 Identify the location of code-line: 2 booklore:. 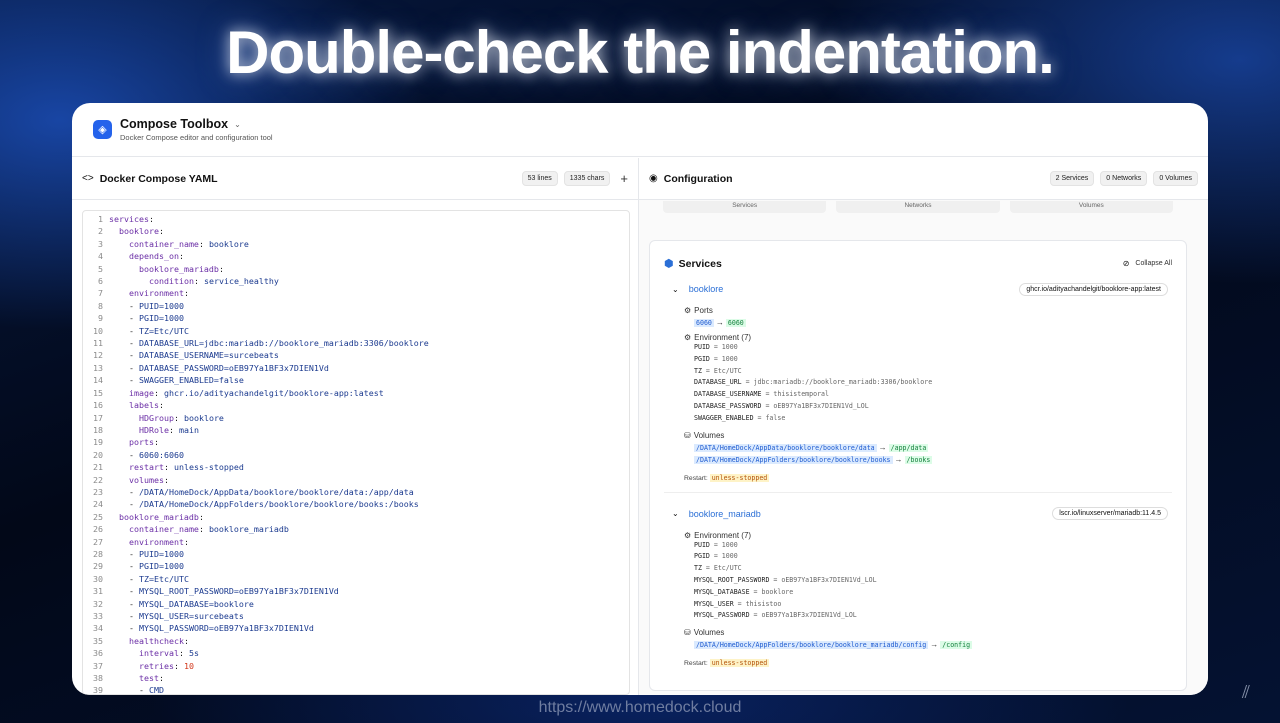
(356, 231).